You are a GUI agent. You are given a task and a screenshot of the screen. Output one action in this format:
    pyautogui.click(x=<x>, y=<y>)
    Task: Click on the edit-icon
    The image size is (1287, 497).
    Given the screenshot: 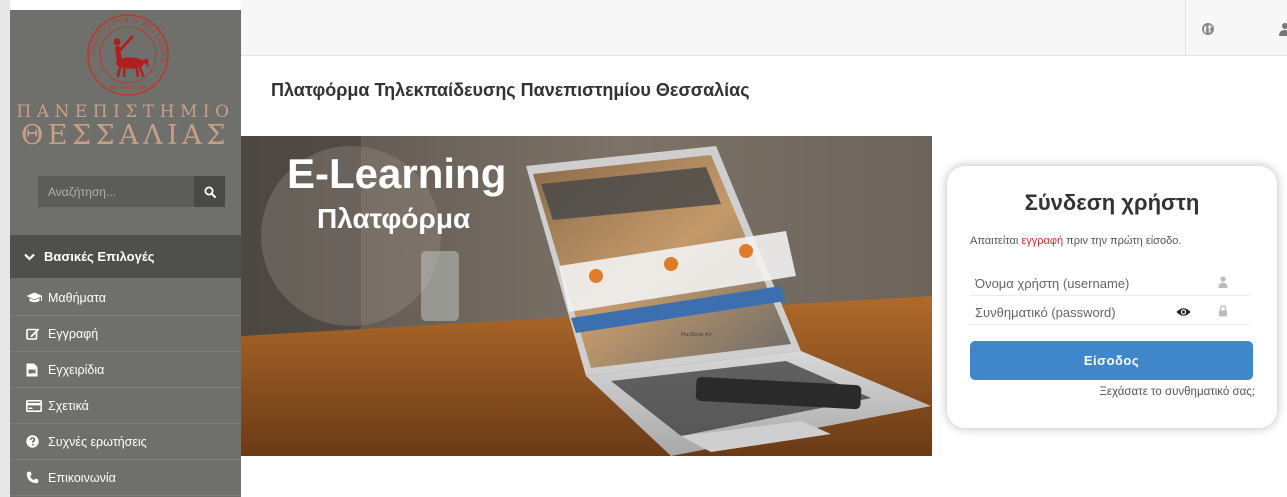 What is the action you would take?
    pyautogui.click(x=35, y=334)
    